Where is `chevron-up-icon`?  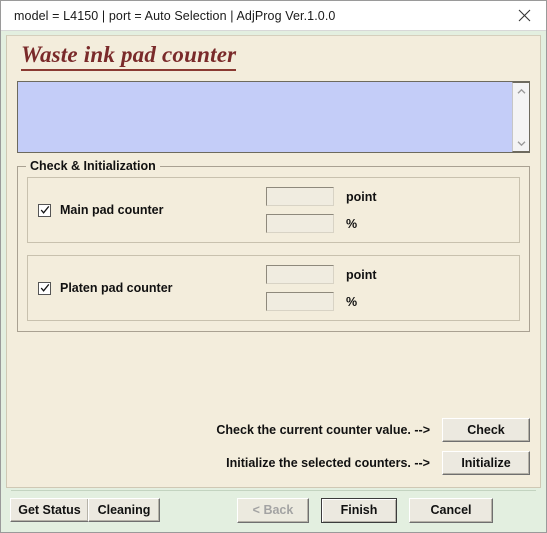 chevron-up-icon is located at coordinates (521, 91).